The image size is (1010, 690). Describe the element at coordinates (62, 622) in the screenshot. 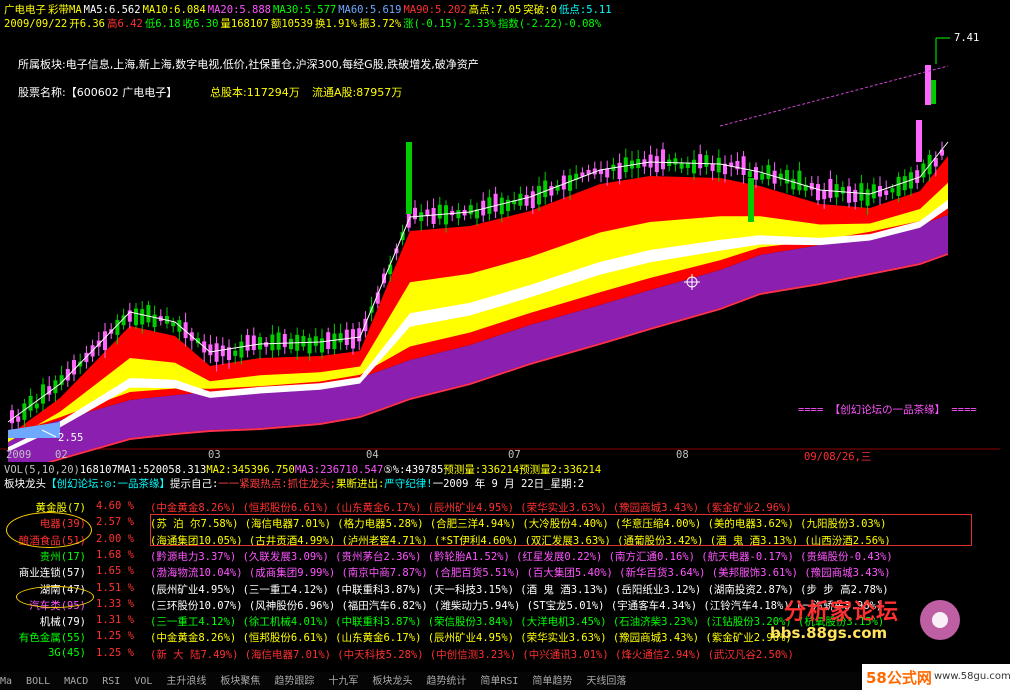

I see `sector-name: 机械(79)` at that location.